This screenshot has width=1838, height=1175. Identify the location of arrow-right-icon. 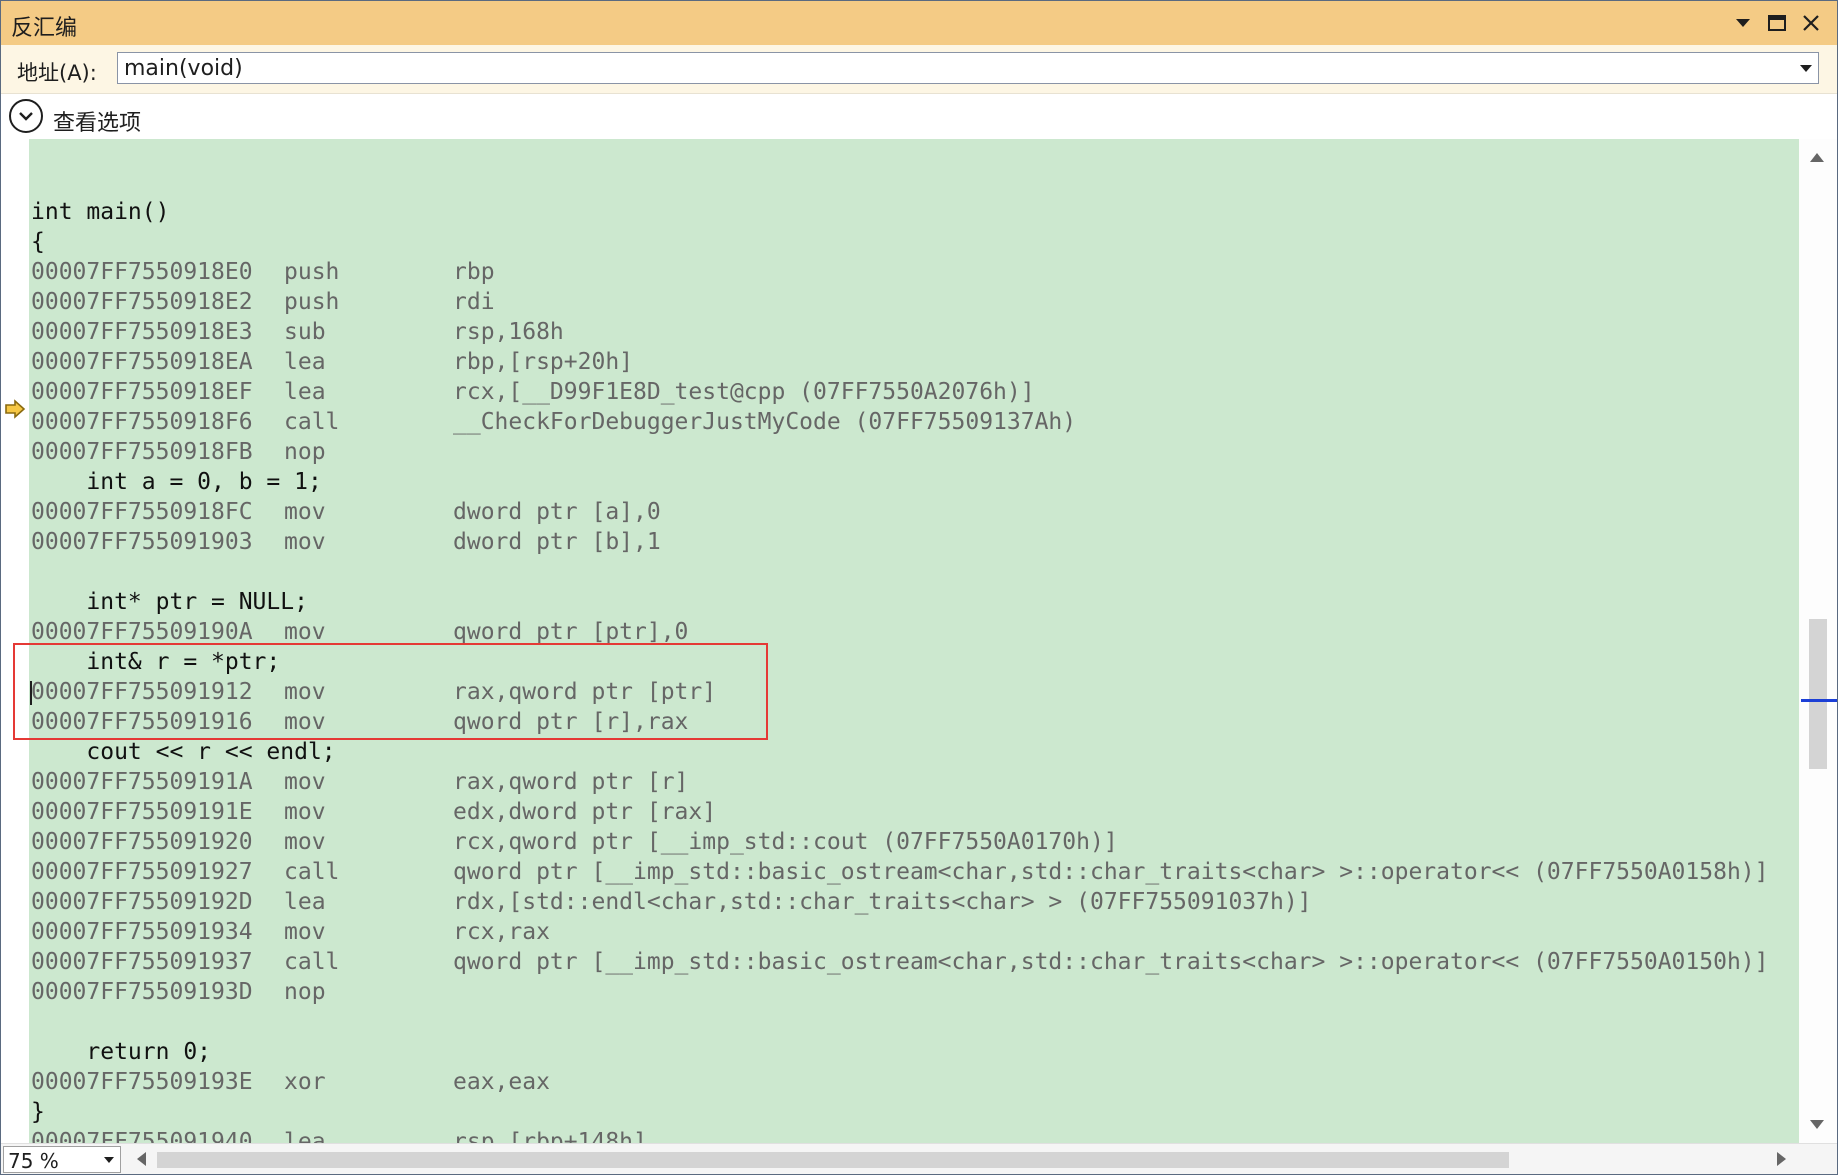
(15, 409).